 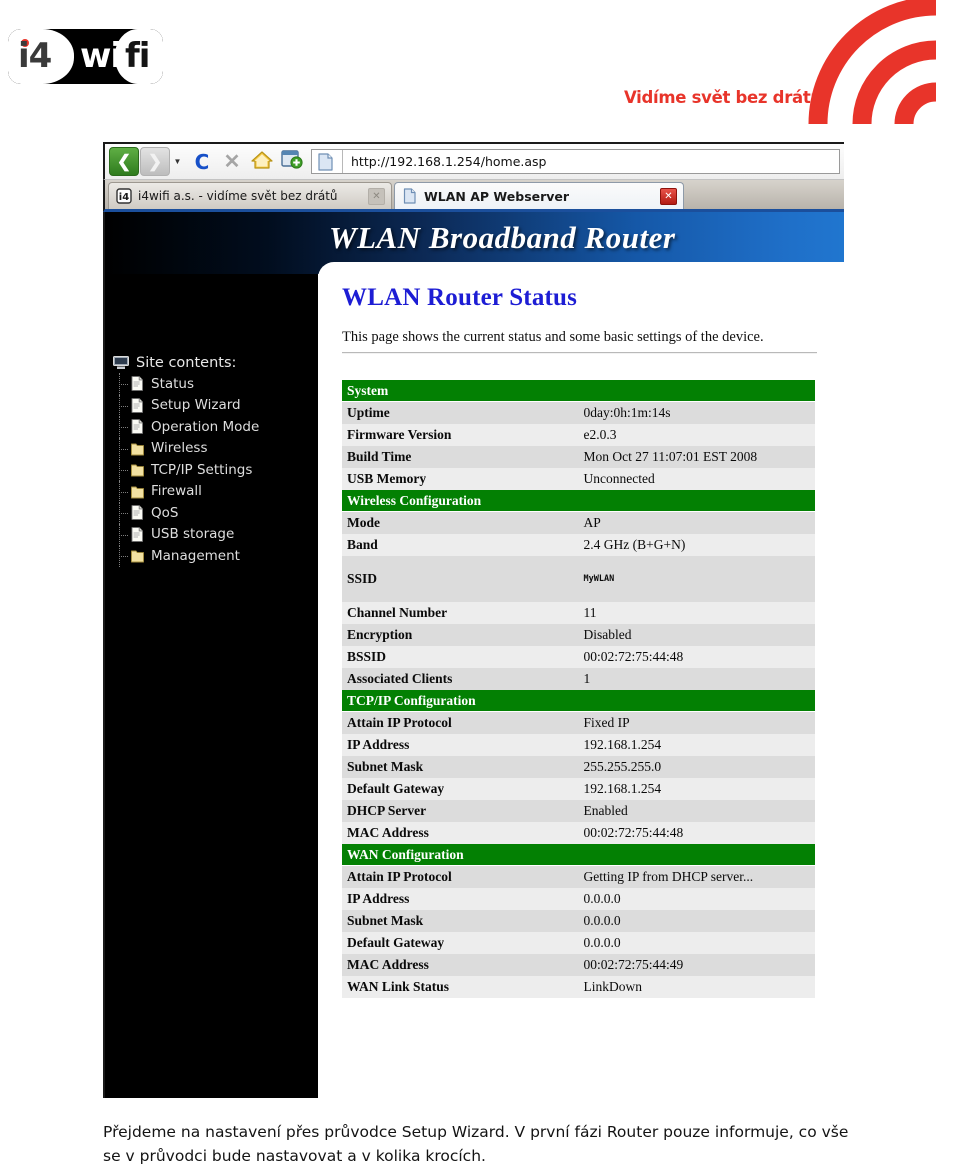 I want to click on chevron-down-icon: ▼, so click(x=177, y=161).